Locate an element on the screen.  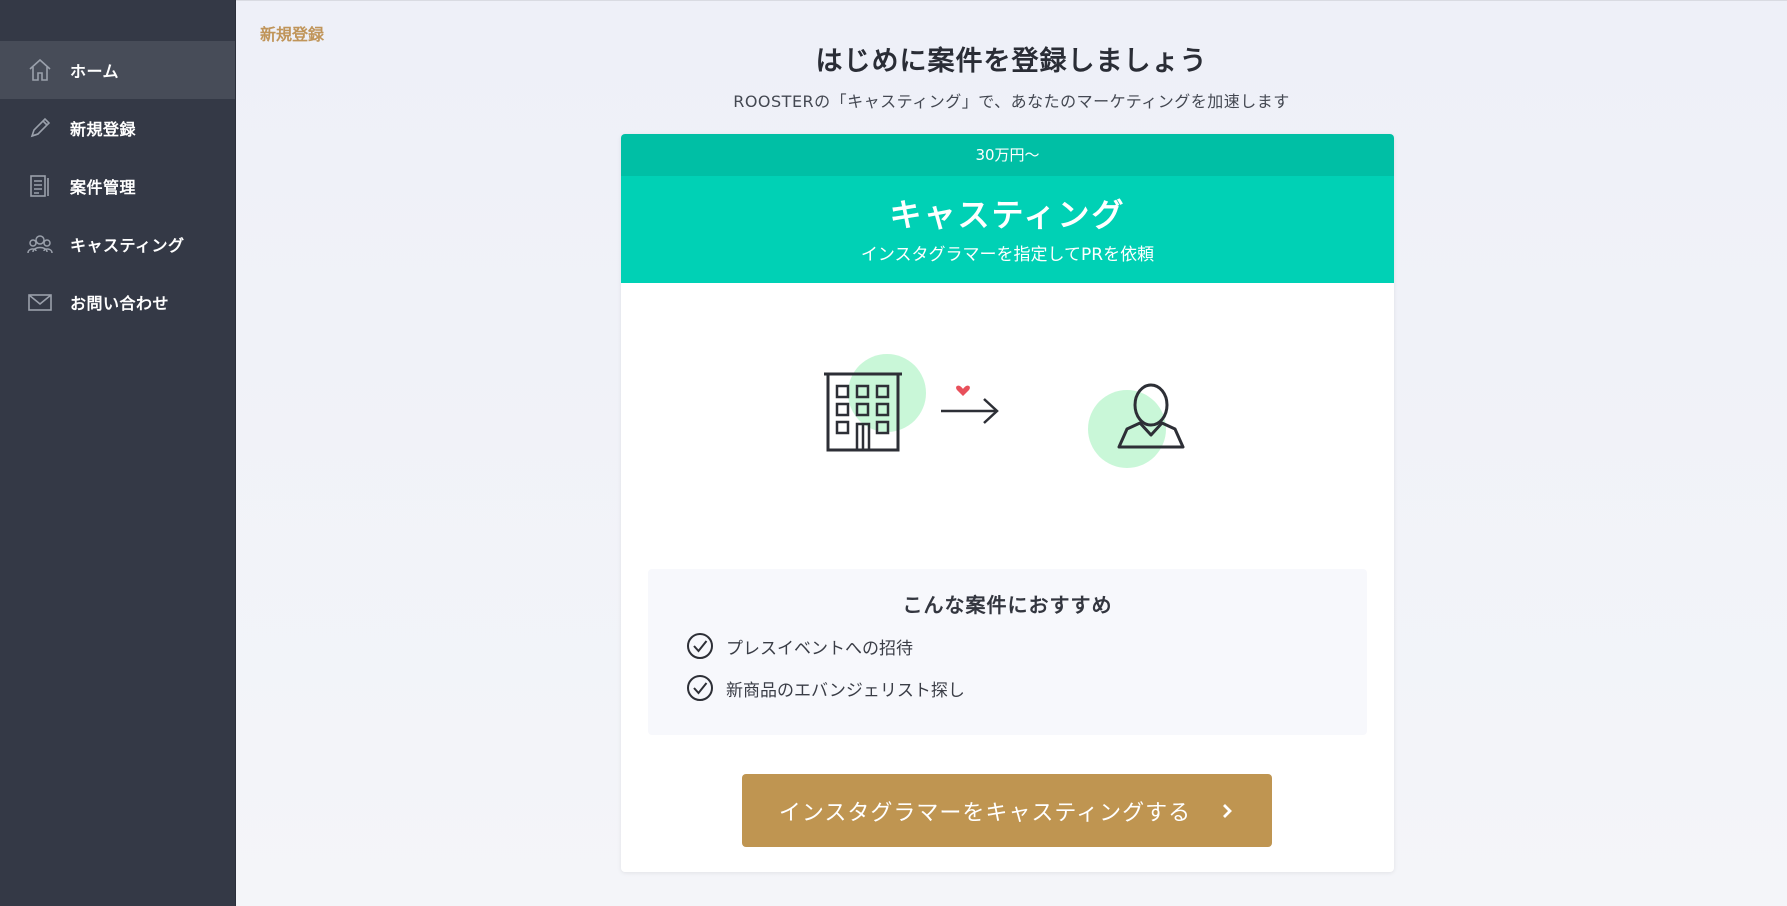
sidebar-item-label: キャスティング is located at coordinates (127, 245).